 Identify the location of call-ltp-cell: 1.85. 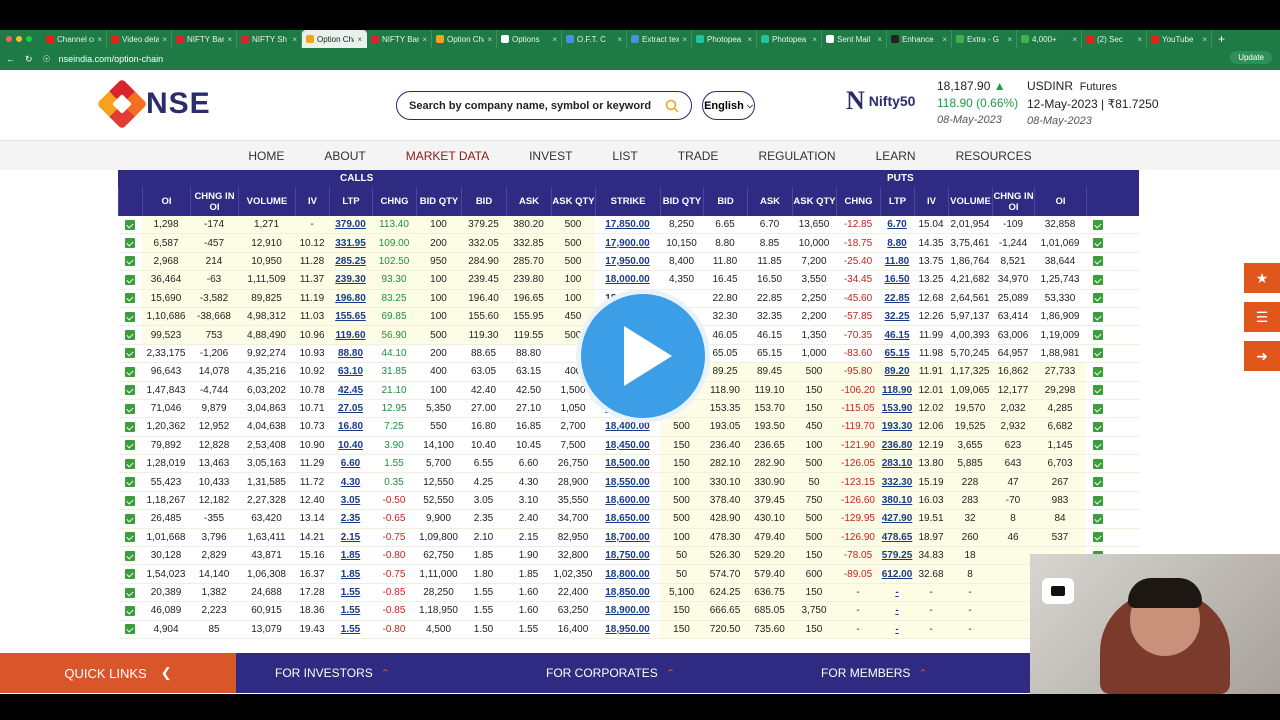
(350, 574).